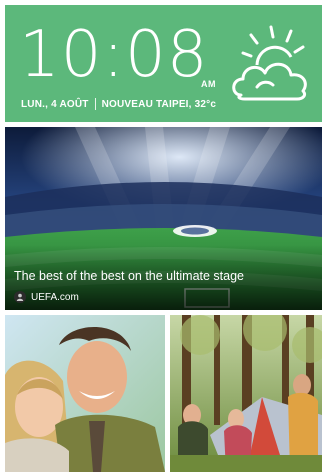 The height and width of the screenshot is (472, 327). What do you see at coordinates (208, 84) in the screenshot?
I see `clock-ampm: AM` at bounding box center [208, 84].